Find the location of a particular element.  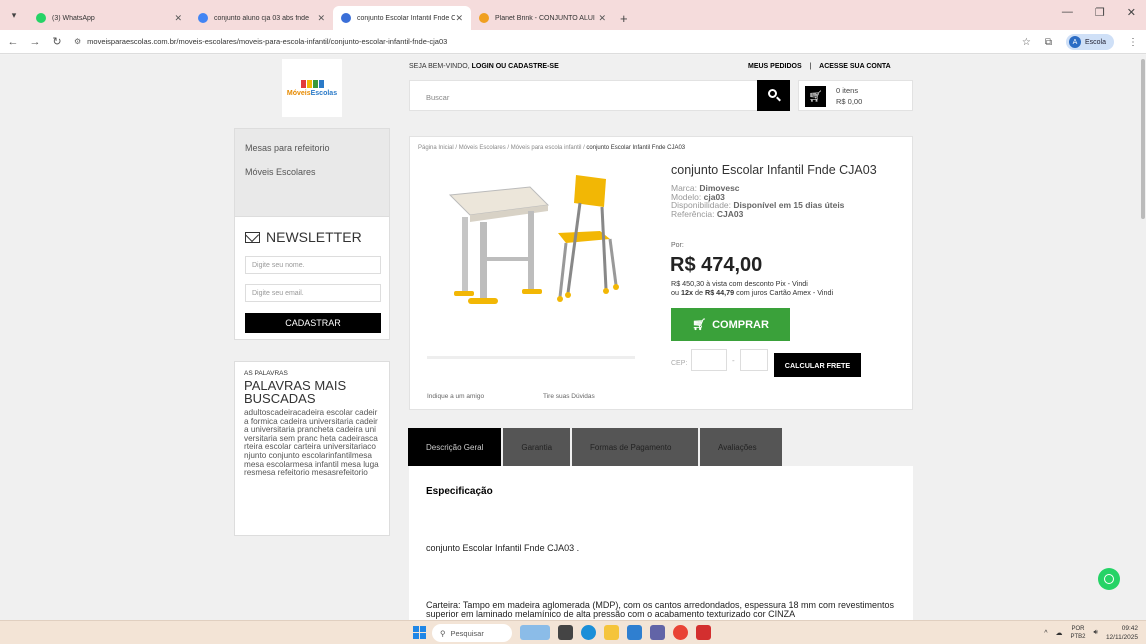

subscribe-button: CADASTRAR is located at coordinates (313, 323).